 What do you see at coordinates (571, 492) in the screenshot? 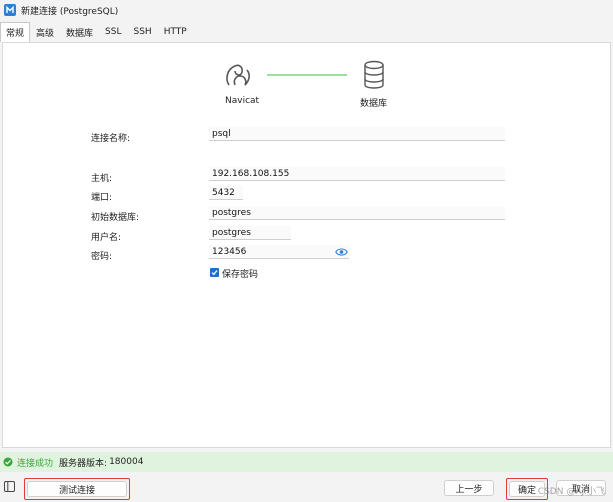
I see `watermark: CSDN @AJ.小飞` at bounding box center [571, 492].